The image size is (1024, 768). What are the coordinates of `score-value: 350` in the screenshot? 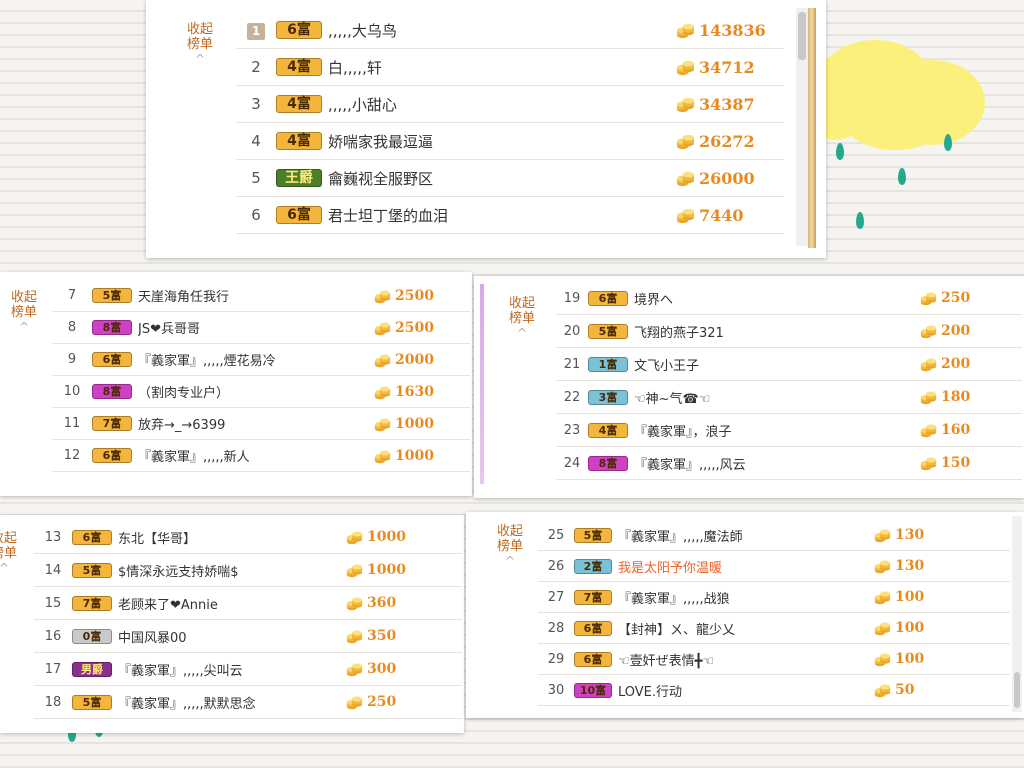 It's located at (382, 636).